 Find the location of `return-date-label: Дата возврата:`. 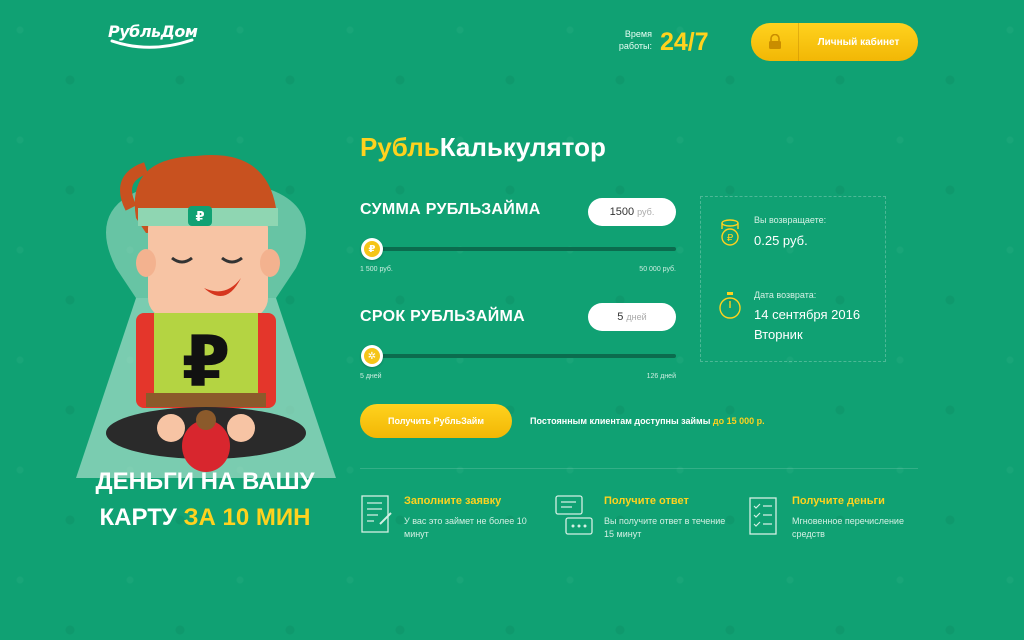

return-date-label: Дата возврата: is located at coordinates (785, 295).